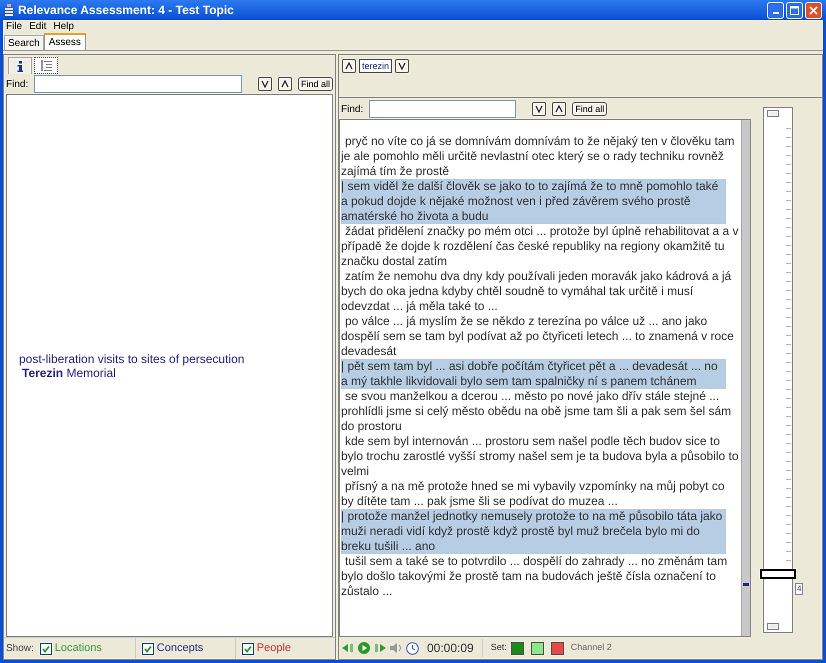  I want to click on time-display: 00:00:09, so click(455, 648).